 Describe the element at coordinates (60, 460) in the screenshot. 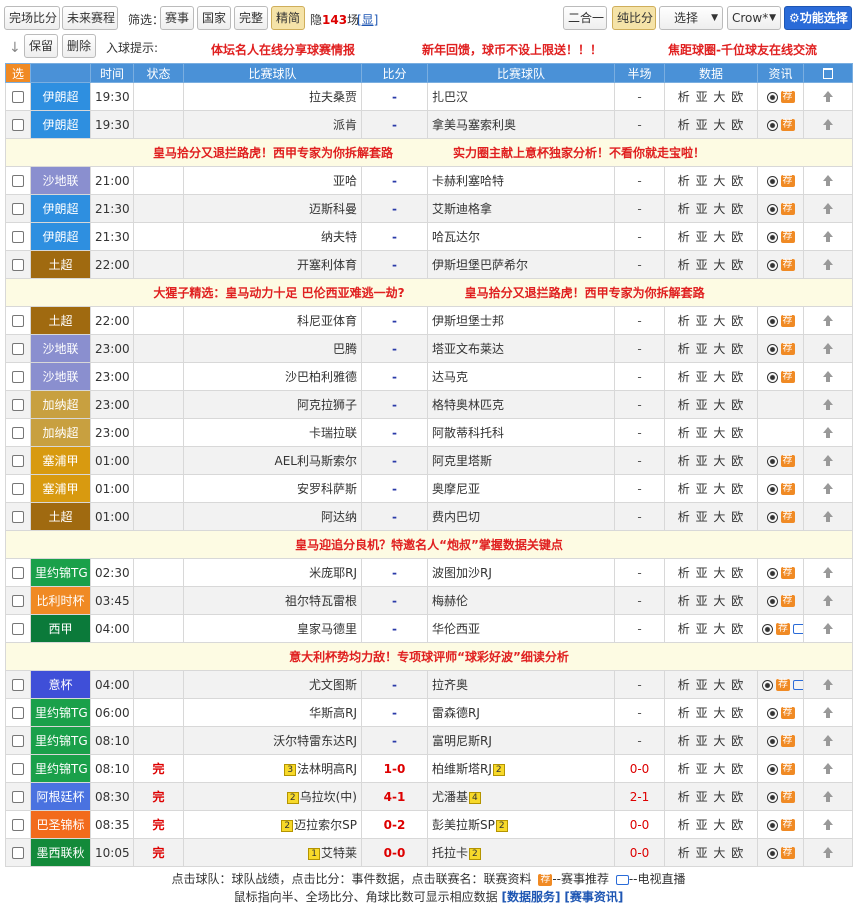

I see `league-name: 塞浦甲` at that location.